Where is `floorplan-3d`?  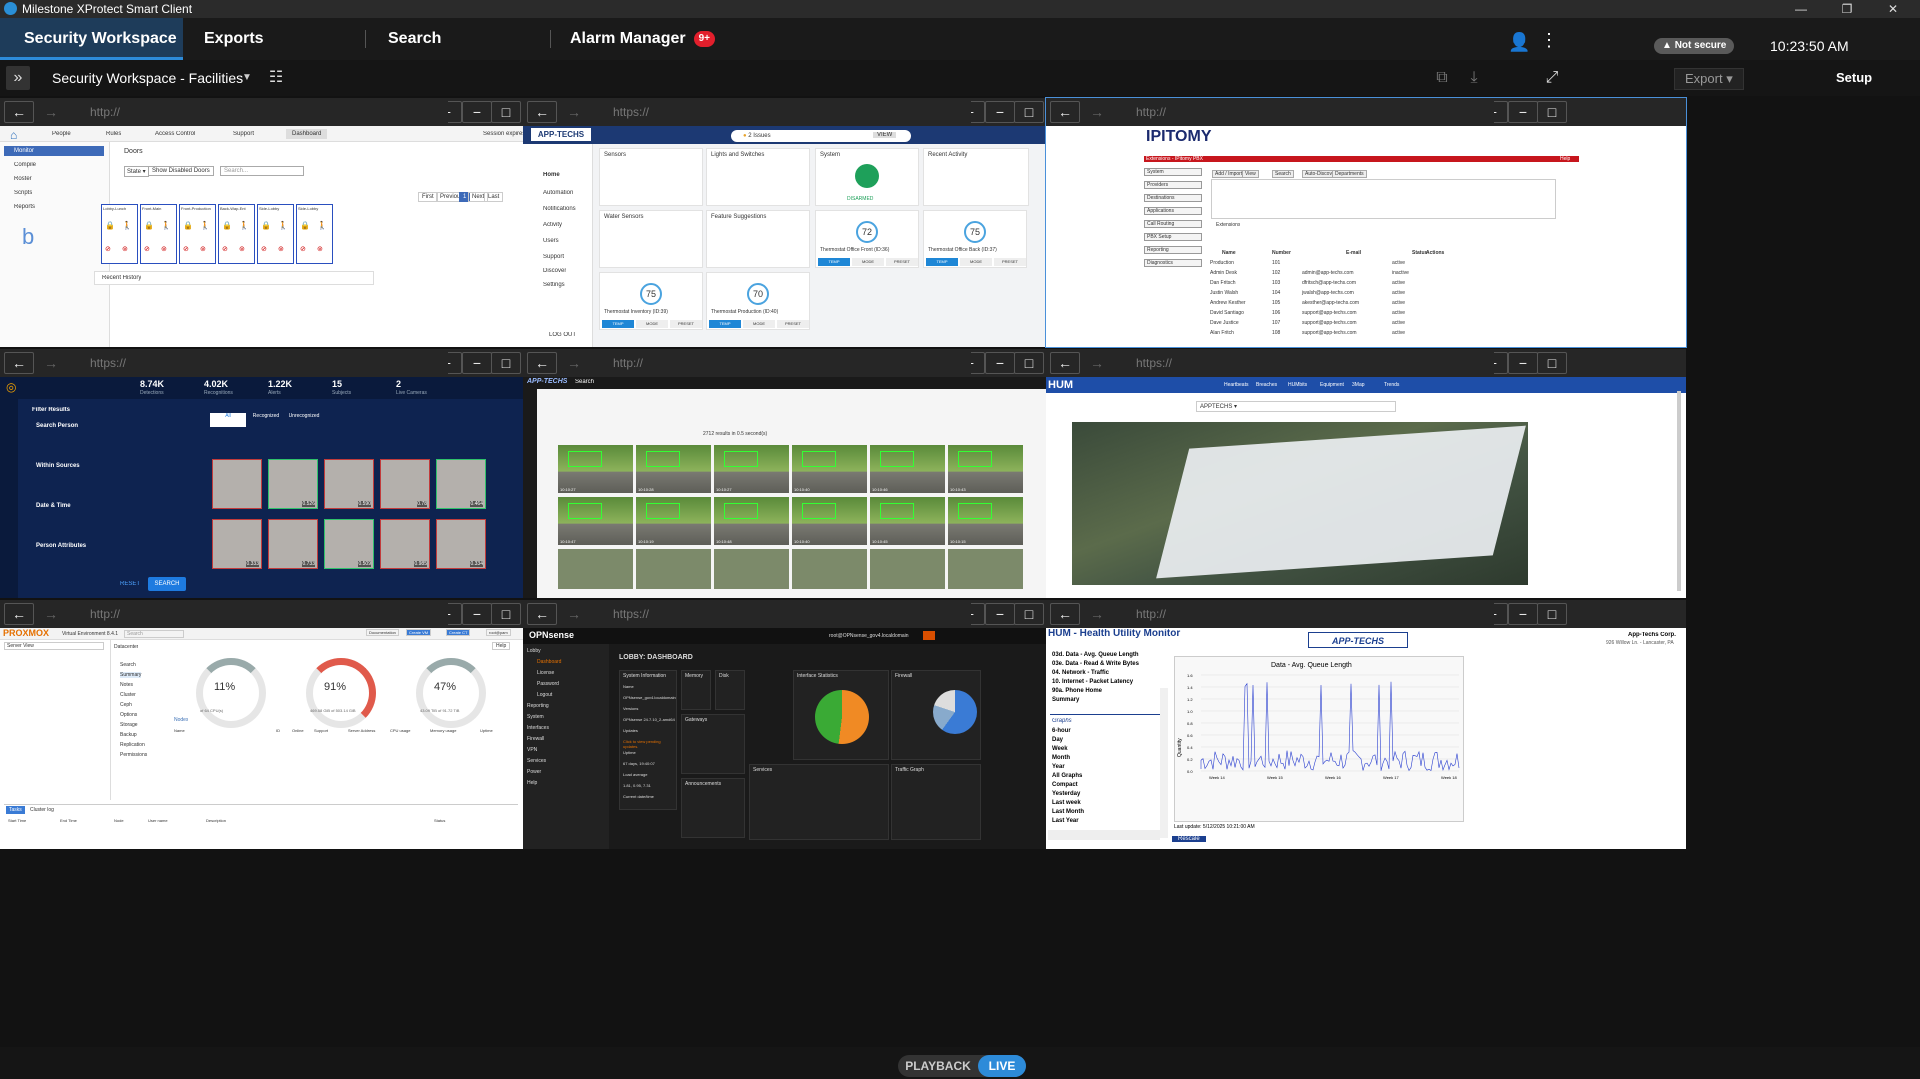
floorplan-3d is located at coordinates (1341, 502).